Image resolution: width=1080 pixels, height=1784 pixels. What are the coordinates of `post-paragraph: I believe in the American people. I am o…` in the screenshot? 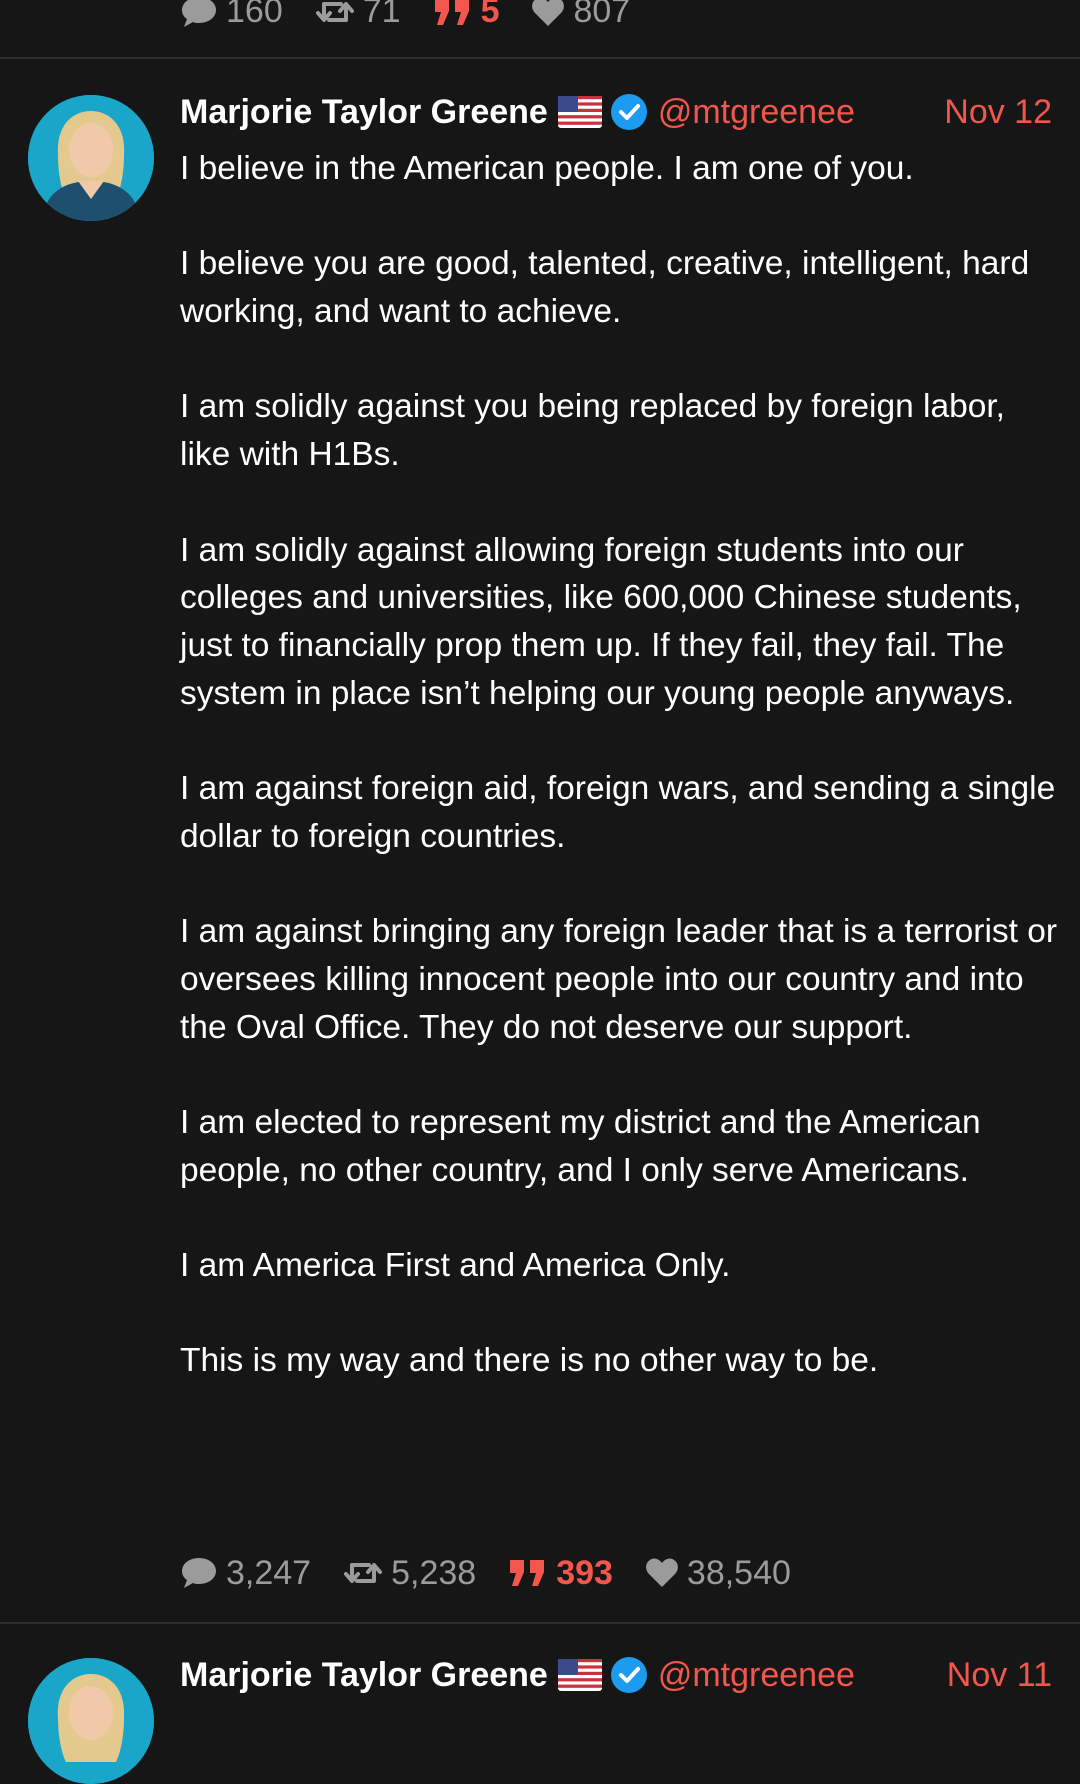 It's located at (547, 168).